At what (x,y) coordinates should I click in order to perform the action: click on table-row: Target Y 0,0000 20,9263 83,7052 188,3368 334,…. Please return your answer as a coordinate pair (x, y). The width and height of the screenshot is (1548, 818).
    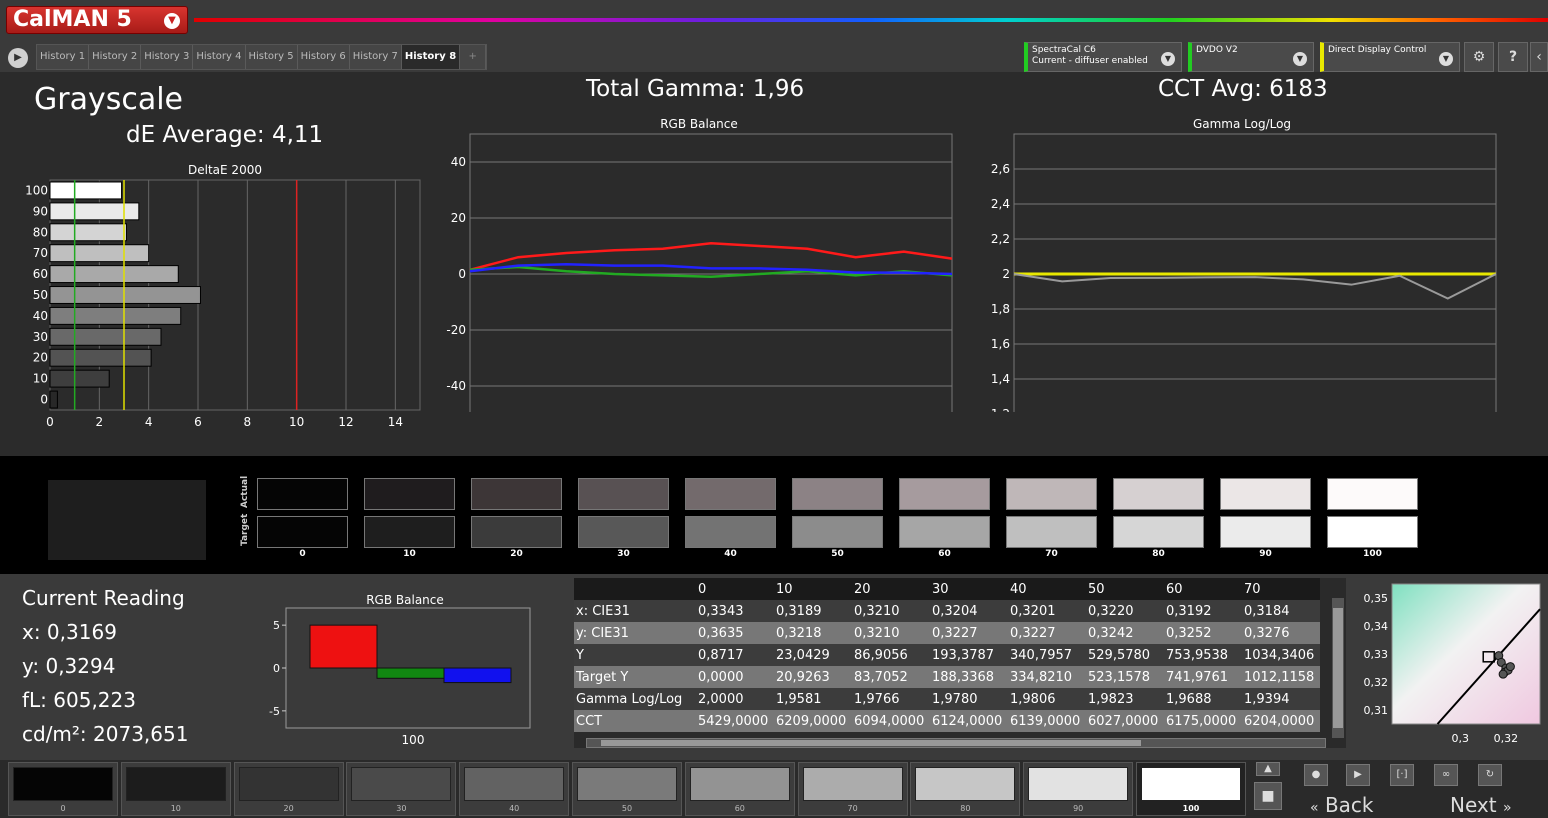
    Looking at the image, I should click on (947, 677).